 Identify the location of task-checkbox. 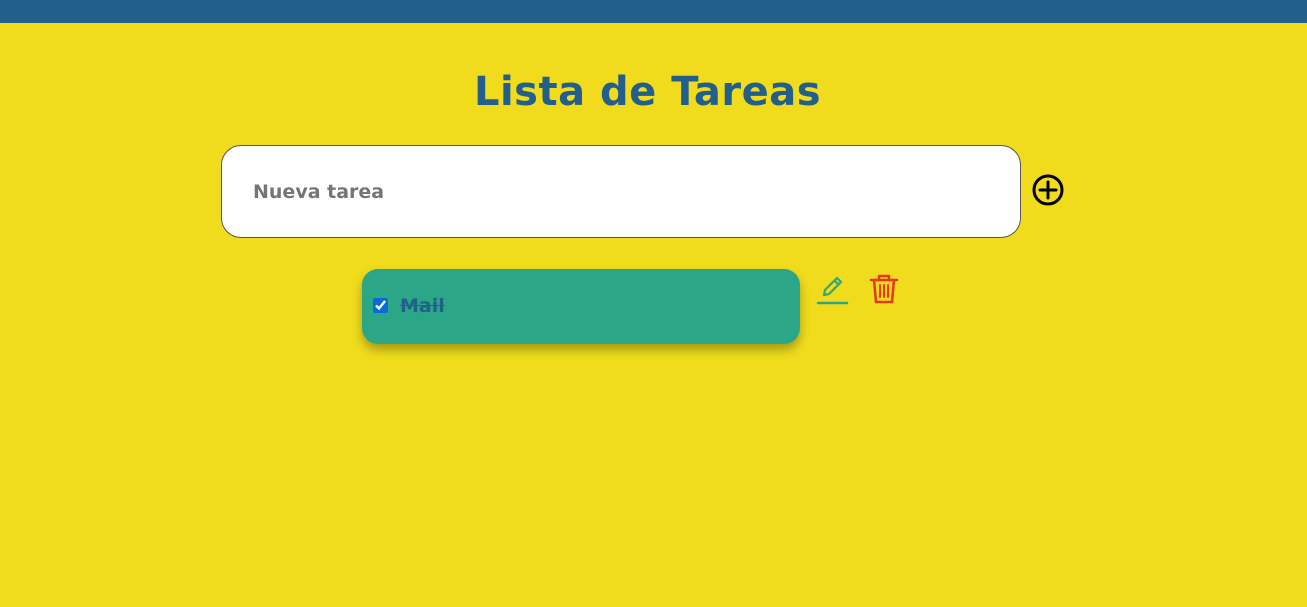
(380, 305).